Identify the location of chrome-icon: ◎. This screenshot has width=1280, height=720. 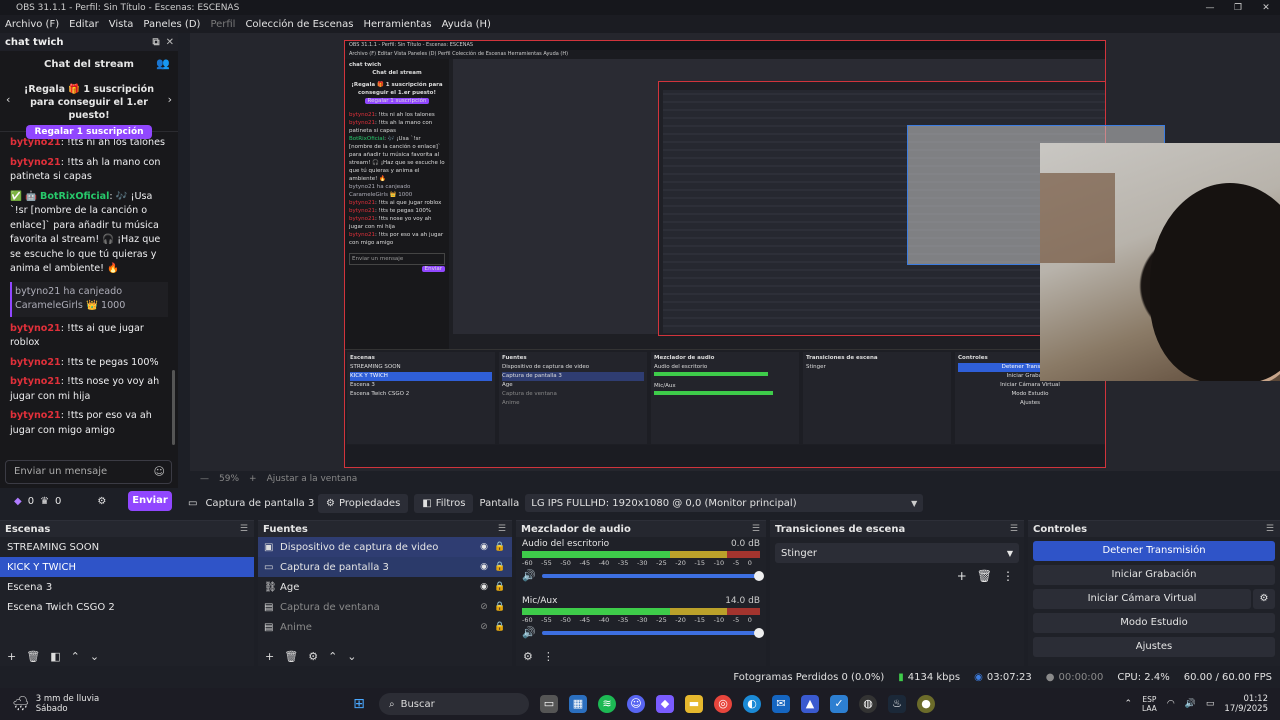
(723, 704).